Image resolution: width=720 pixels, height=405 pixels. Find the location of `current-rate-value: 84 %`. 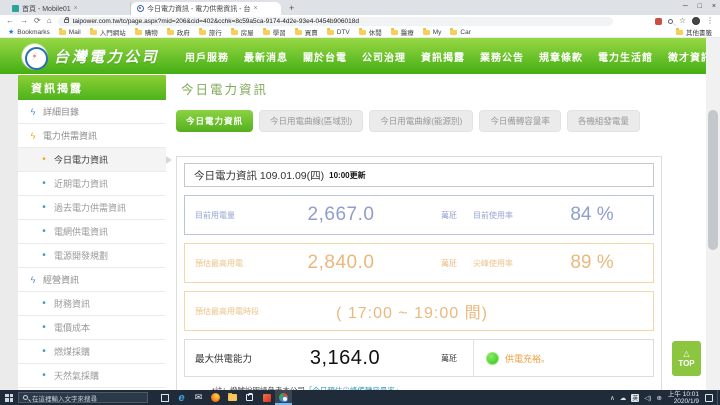

current-rate-value: 84 % is located at coordinates (592, 214).